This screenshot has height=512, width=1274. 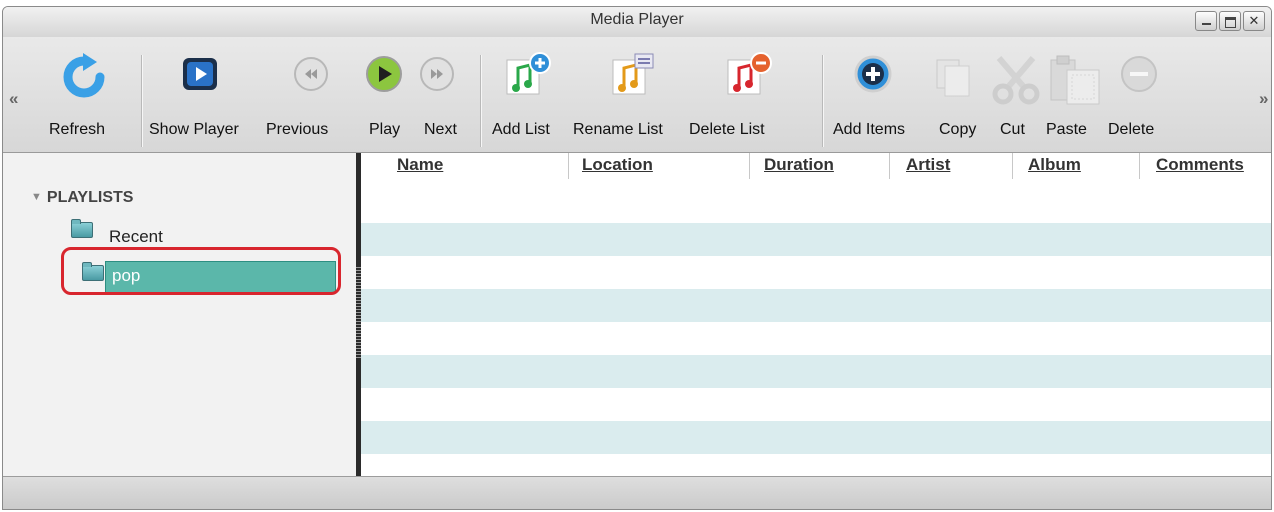 I want to click on selection-highlight-outline, so click(x=201, y=271).